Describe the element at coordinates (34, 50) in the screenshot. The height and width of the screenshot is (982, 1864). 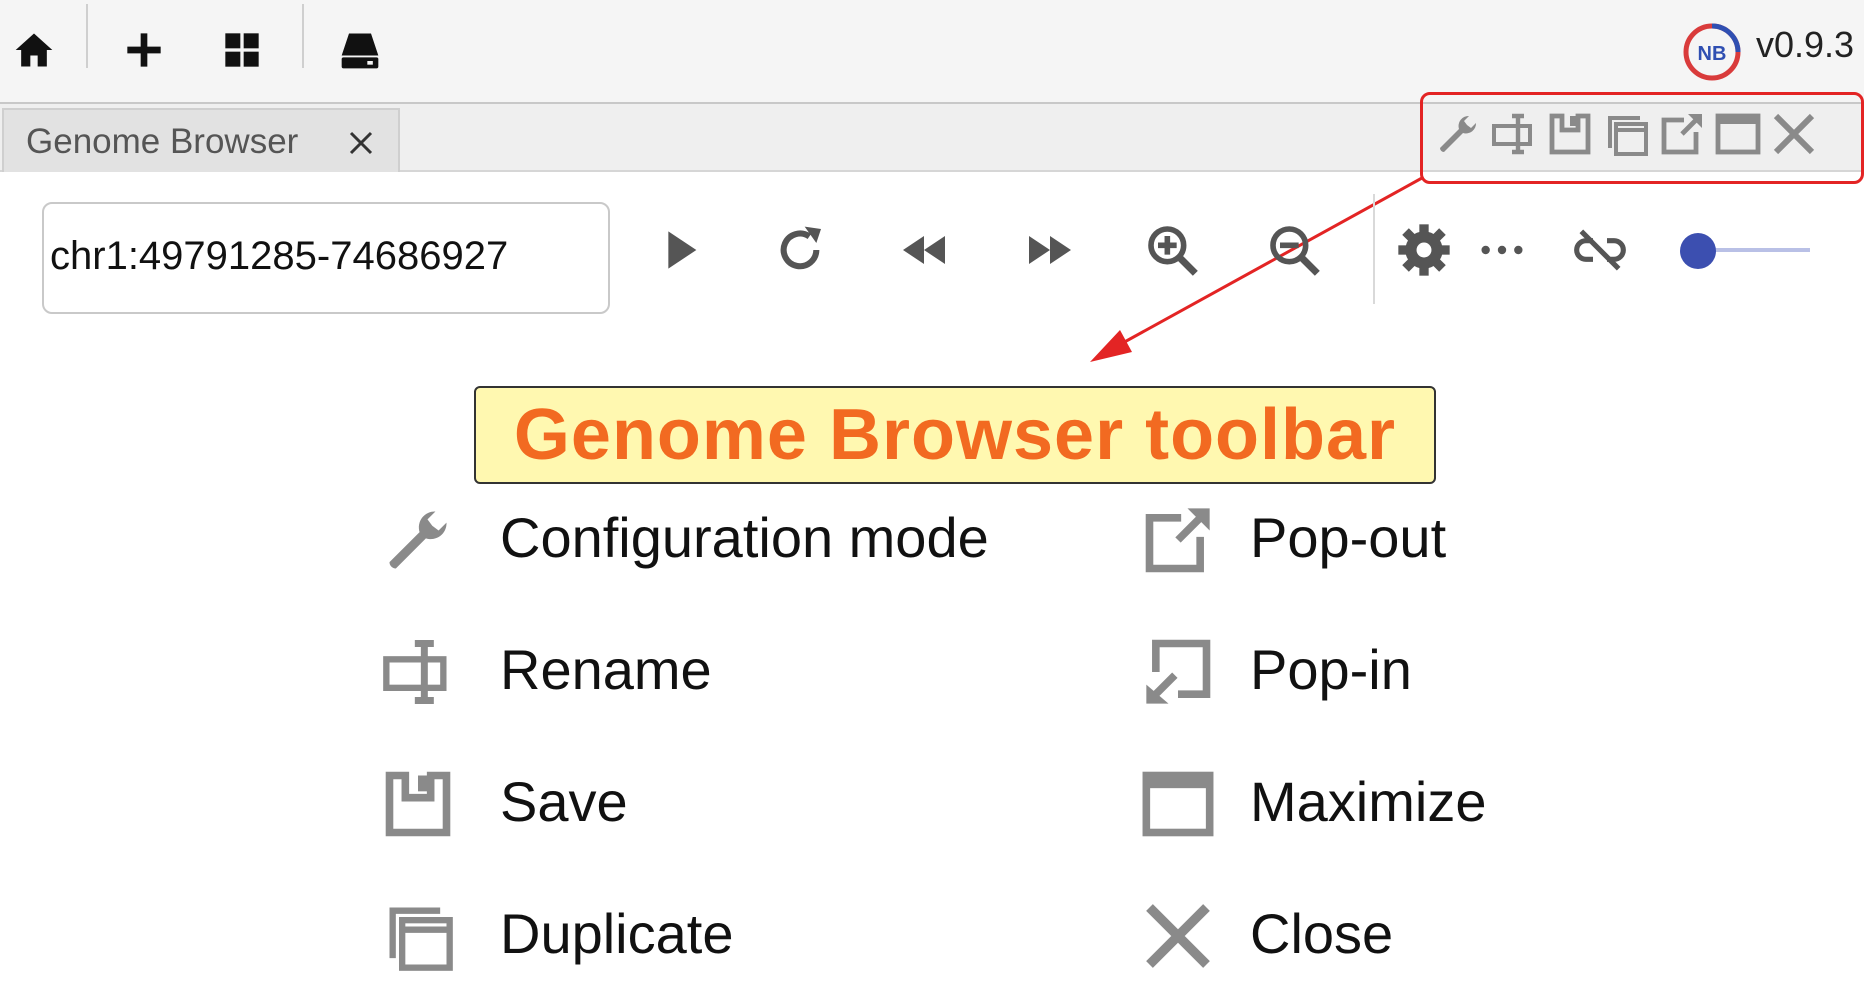
I see `home-icon` at that location.